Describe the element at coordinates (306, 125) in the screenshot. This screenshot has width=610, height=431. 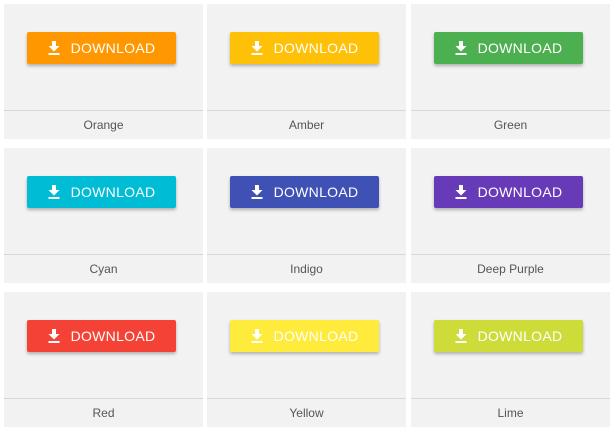
I see `color-name-caption: Amber` at that location.